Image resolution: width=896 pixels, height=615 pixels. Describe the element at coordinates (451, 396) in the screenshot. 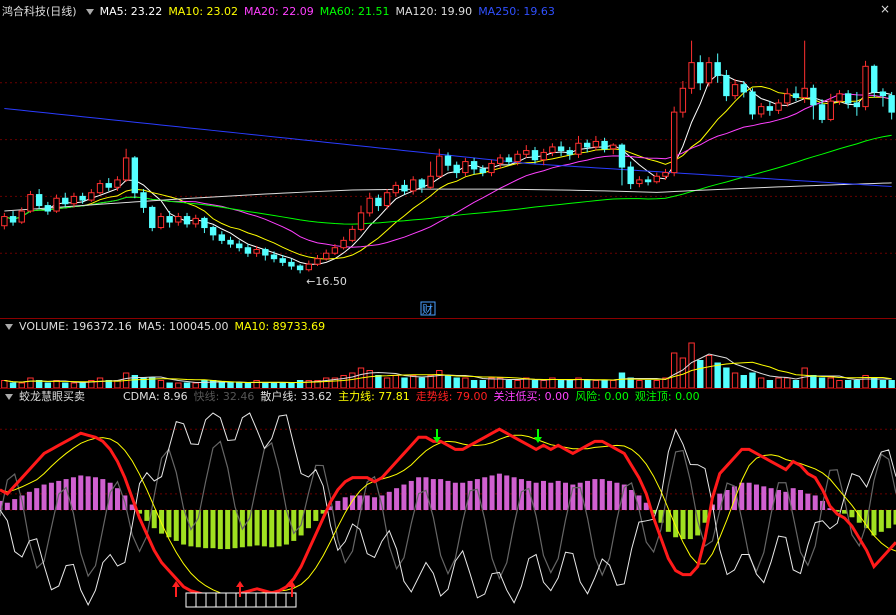

I see `indicator-label-4: 走势线: 79.00` at that location.